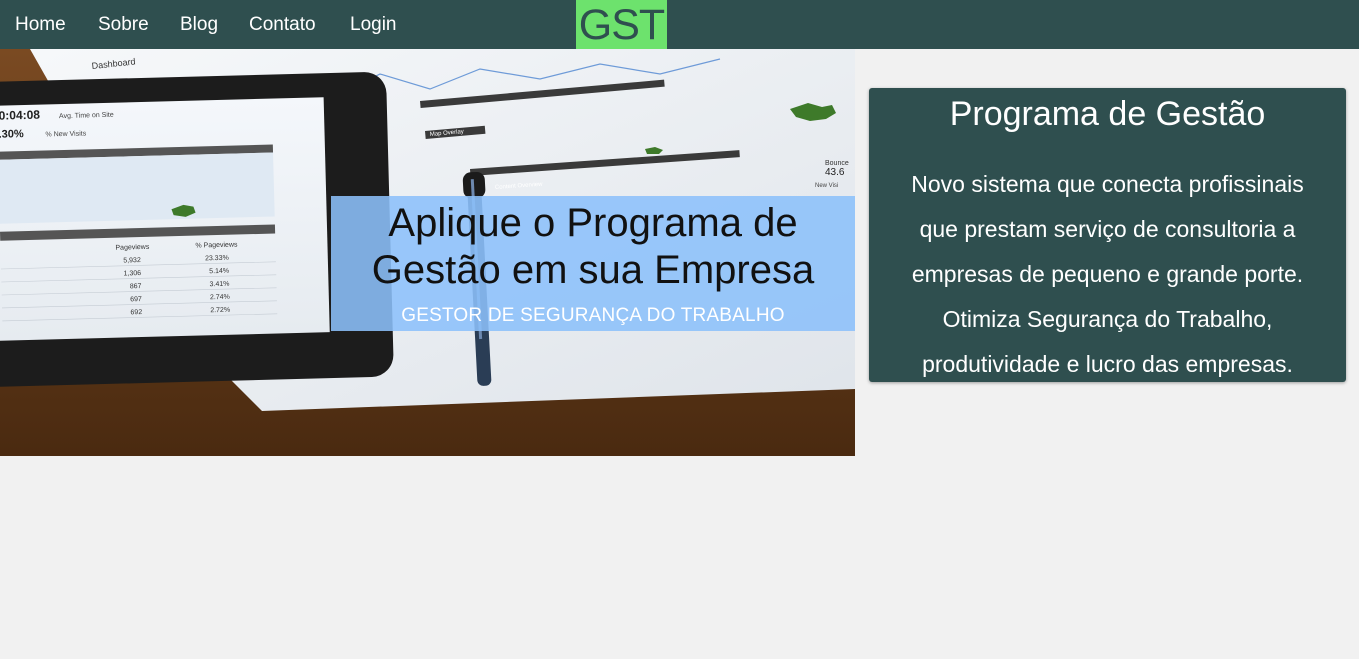  Describe the element at coordinates (1107, 319) in the screenshot. I see `card-text-line-4: Otimiza Segurança do Trabalho,` at that location.